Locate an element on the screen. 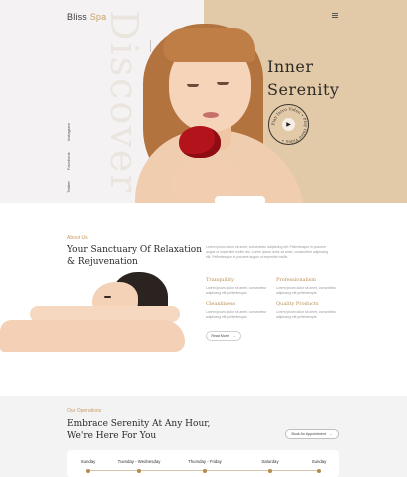 This screenshot has width=407, height=477. social-link-facebook: Facebook is located at coordinates (71, 161).